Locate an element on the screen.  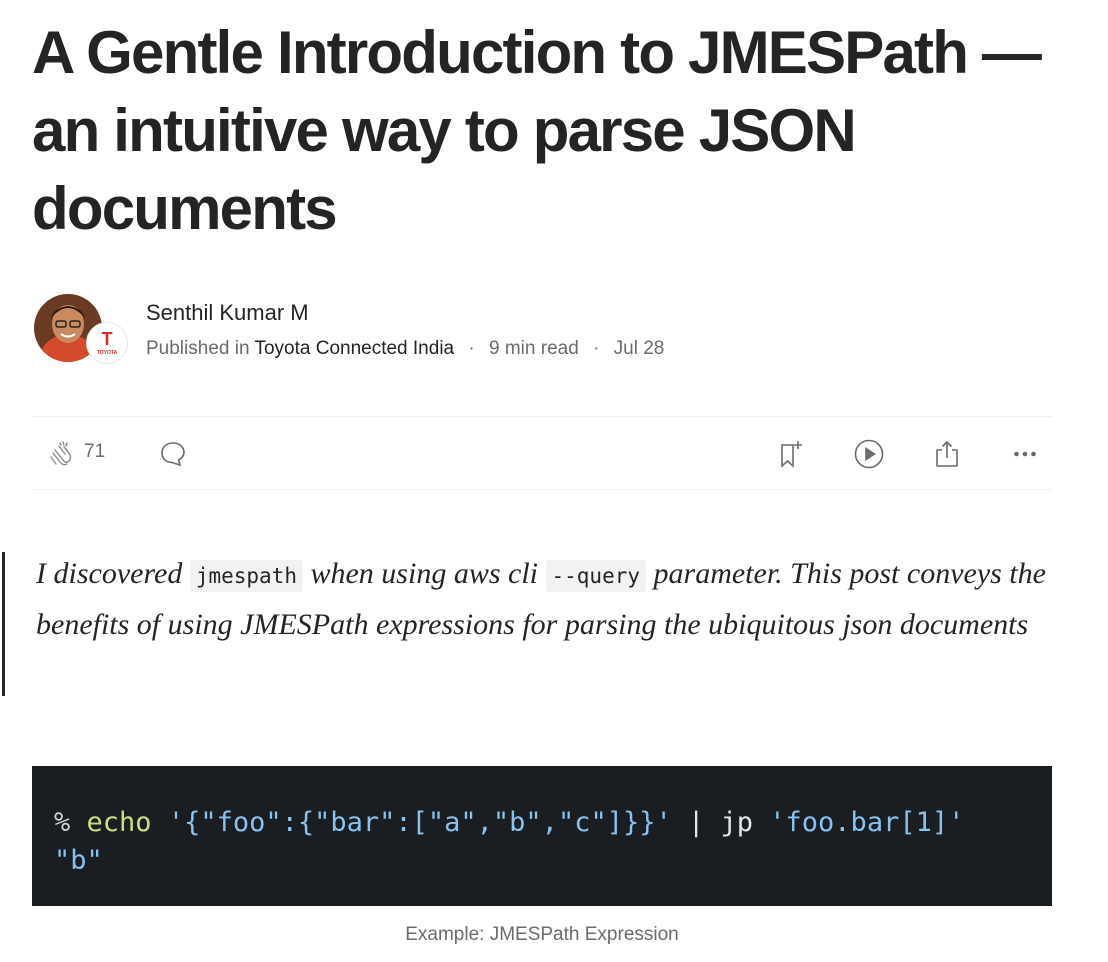
publication-logo-text: TOYOTA is located at coordinates (107, 353).